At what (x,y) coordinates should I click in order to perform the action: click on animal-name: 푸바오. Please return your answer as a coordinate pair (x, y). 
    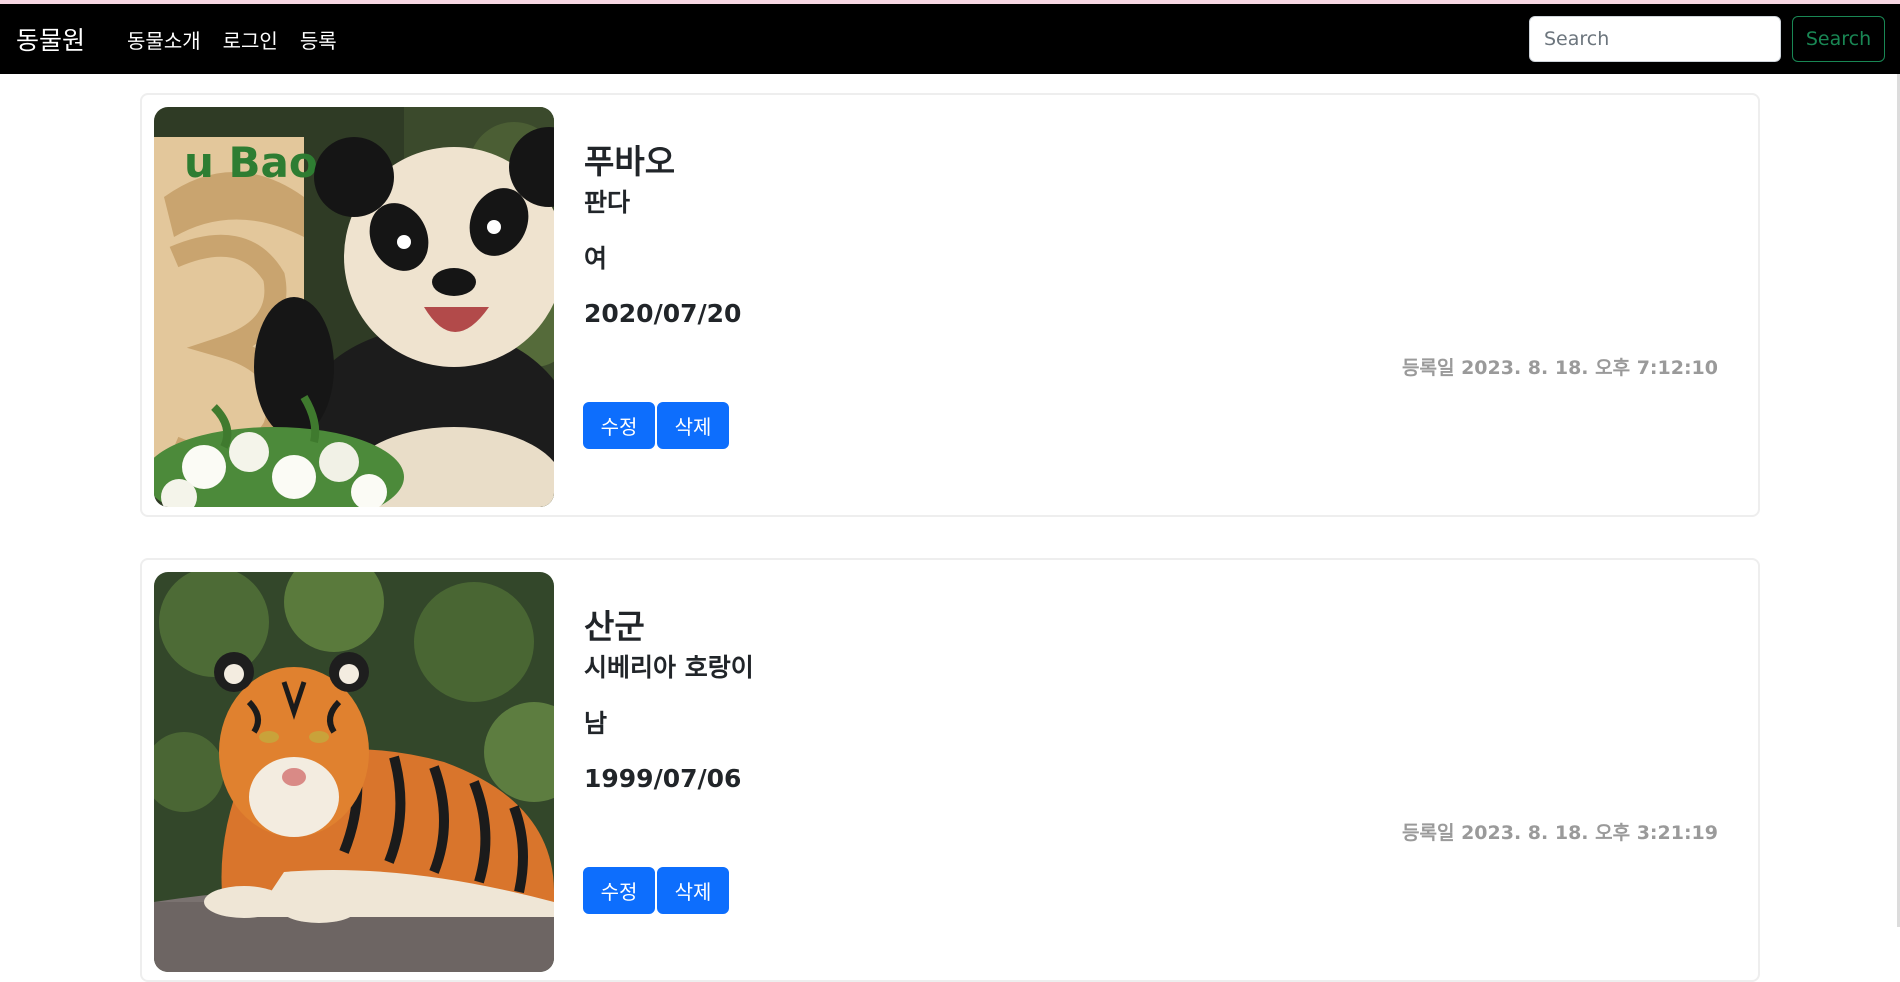
    Looking at the image, I should click on (630, 161).